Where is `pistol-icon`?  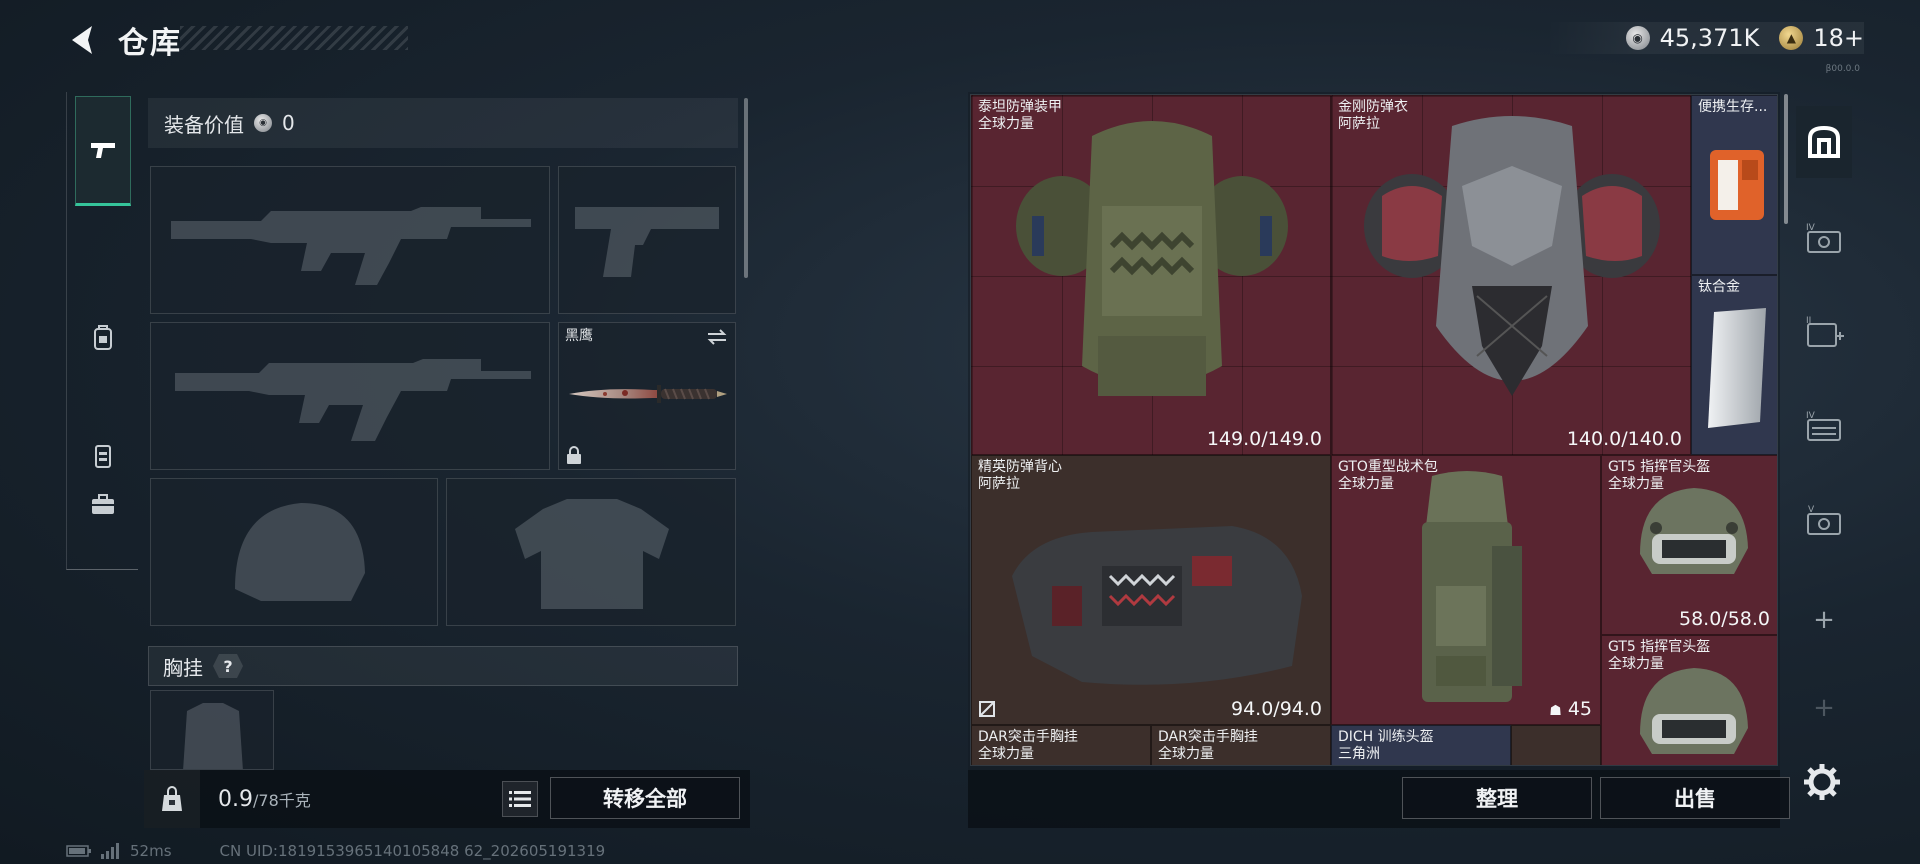
pistol-icon is located at coordinates (103, 150).